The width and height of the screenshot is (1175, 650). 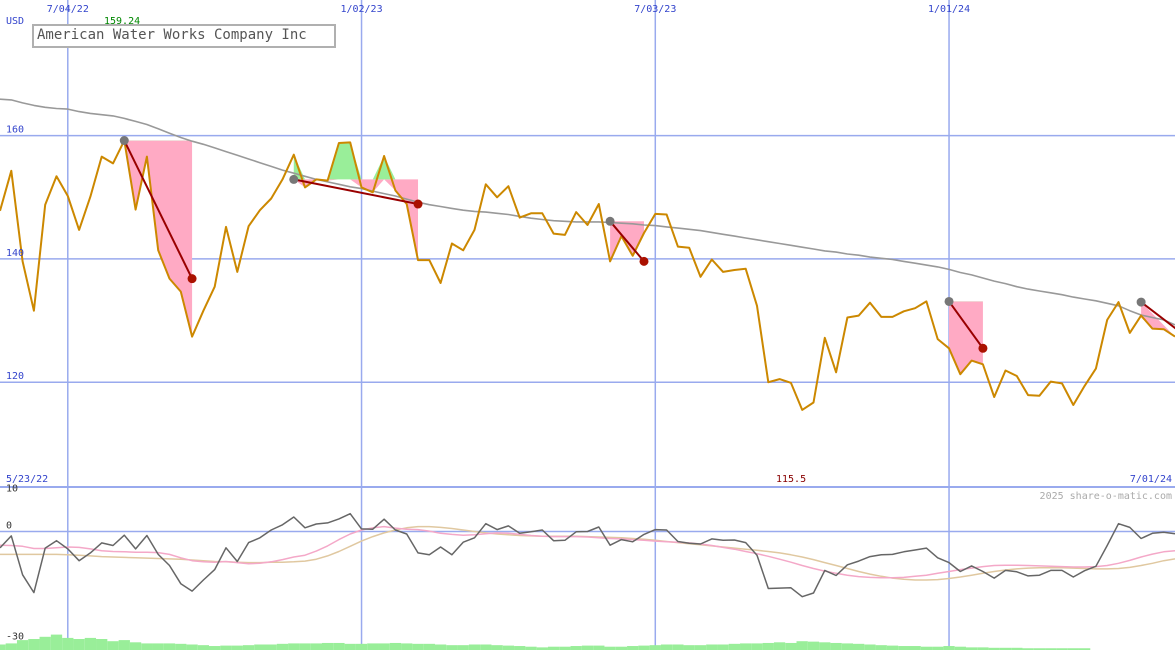 I want to click on x-tick-label: 7/04/22, so click(x=68, y=9).